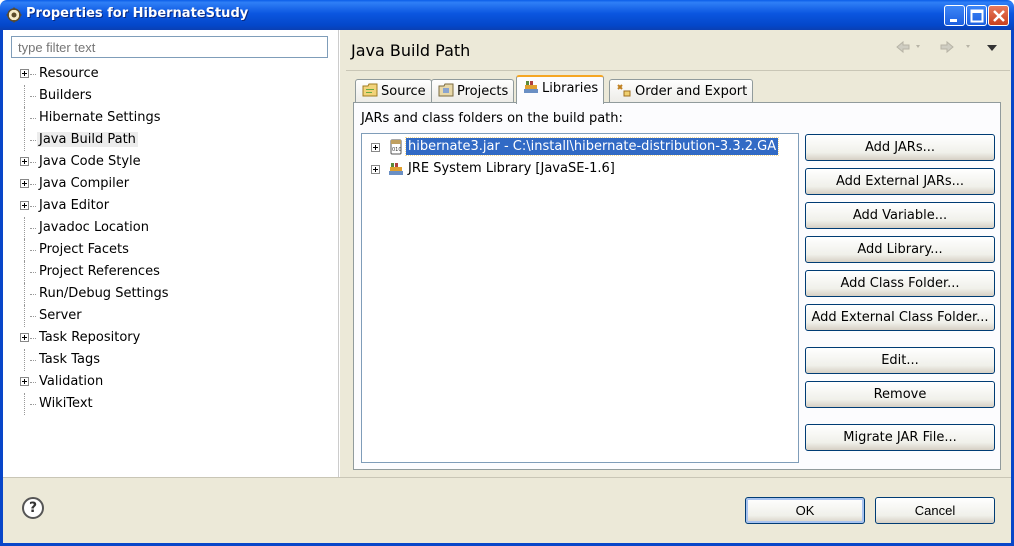 This screenshot has width=1014, height=546. I want to click on tree-item: Project References, so click(168, 272).